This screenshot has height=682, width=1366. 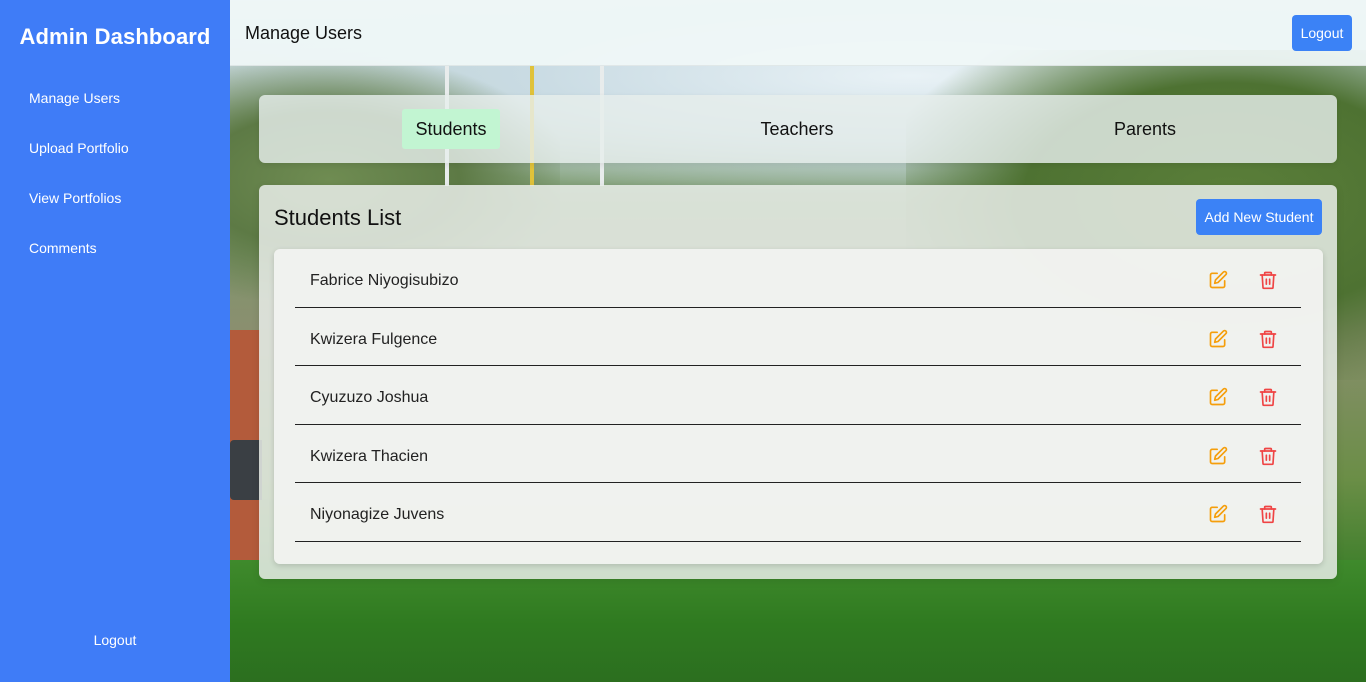 I want to click on student-name: Kwizera Thacien, so click(x=369, y=456).